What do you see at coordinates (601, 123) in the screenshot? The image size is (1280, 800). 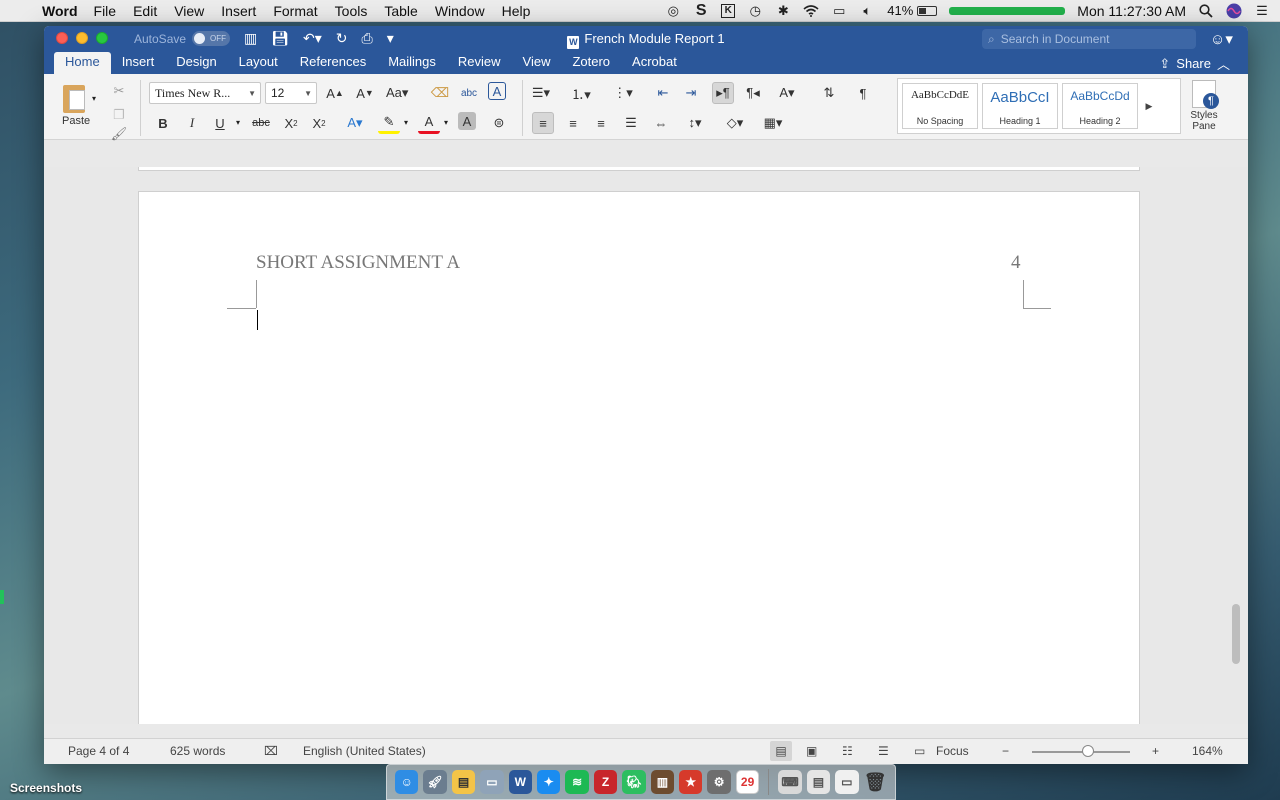 I see `align-right-button: ≡` at bounding box center [601, 123].